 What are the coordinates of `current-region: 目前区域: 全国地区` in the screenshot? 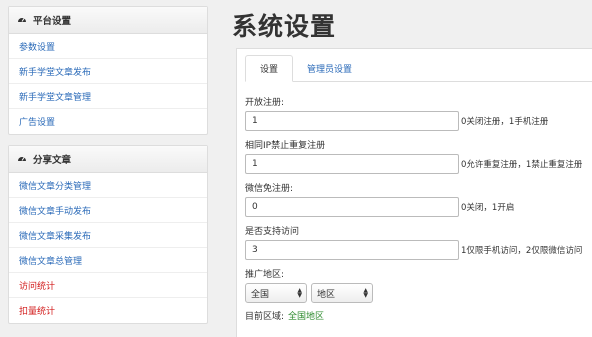 It's located at (413, 315).